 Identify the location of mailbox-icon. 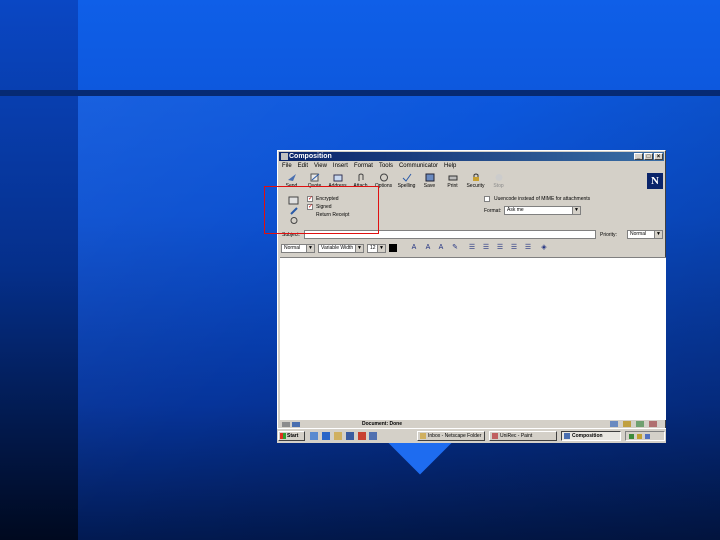
(627, 424).